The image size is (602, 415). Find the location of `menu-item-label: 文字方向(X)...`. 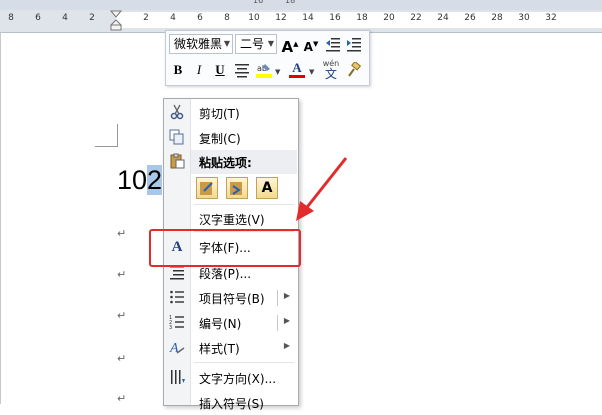

menu-item-label: 文字方向(X)... is located at coordinates (238, 379).